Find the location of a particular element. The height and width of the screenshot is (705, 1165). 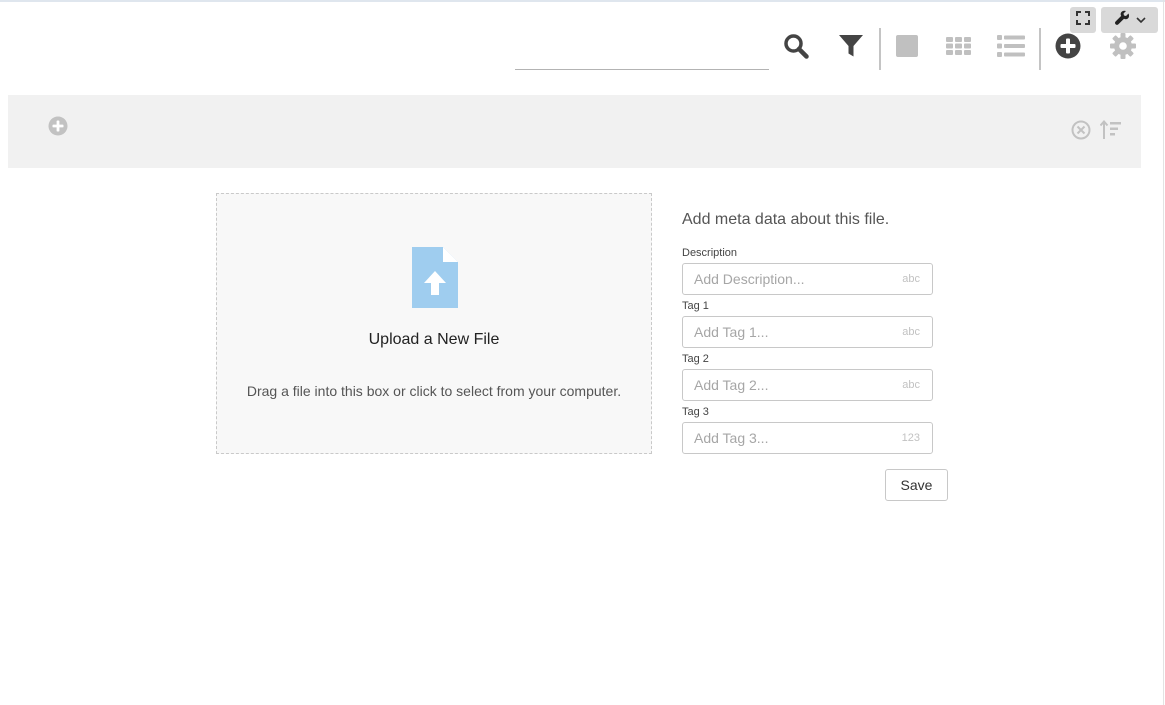

tools-menu-button is located at coordinates (1129, 20).